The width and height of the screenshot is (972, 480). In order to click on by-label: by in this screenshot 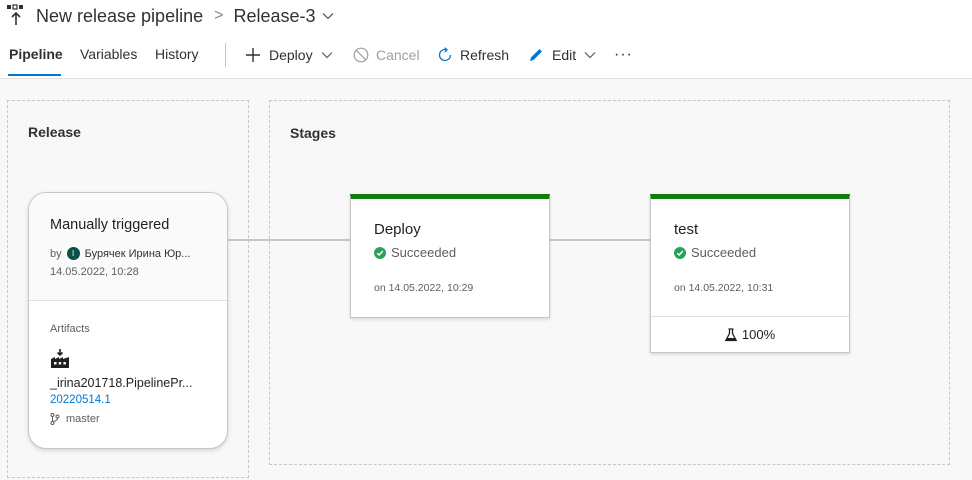, I will do `click(56, 253)`.